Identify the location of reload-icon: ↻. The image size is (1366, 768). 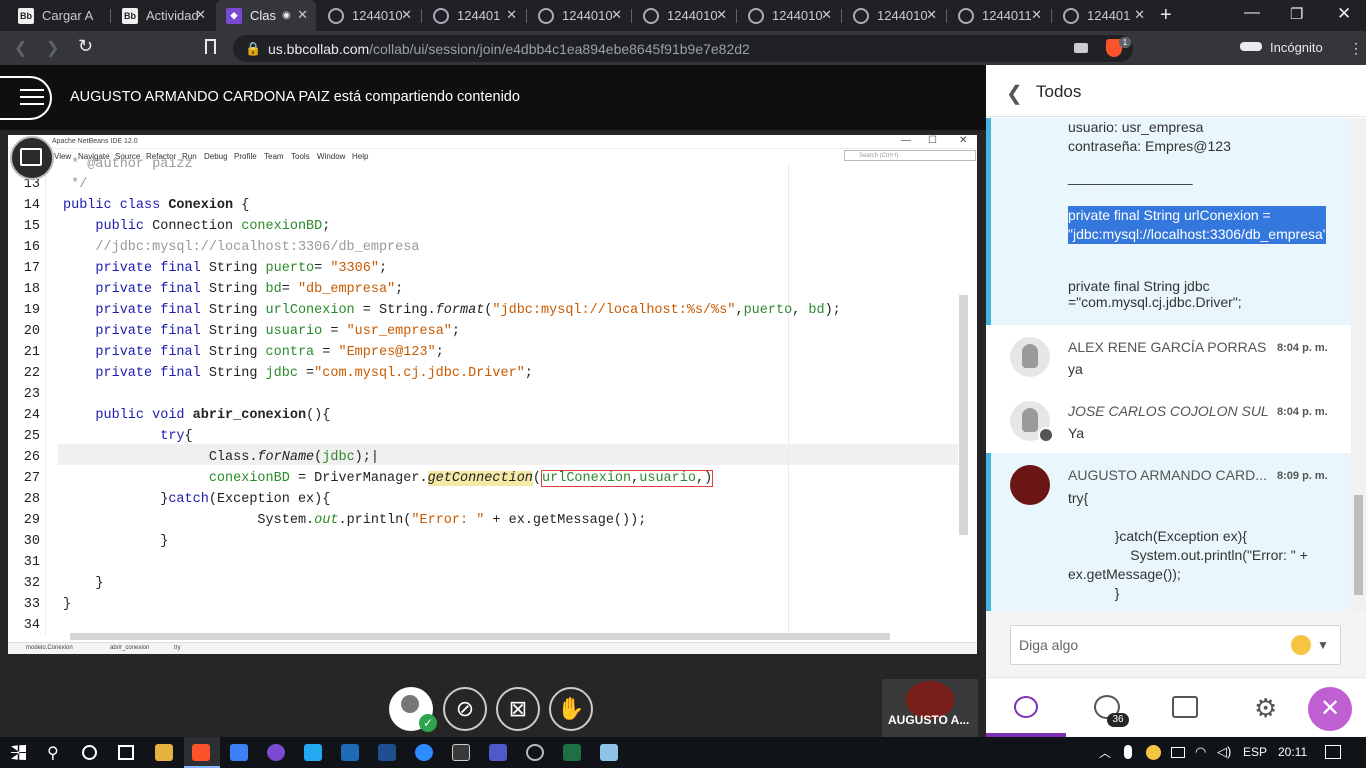
(85, 46).